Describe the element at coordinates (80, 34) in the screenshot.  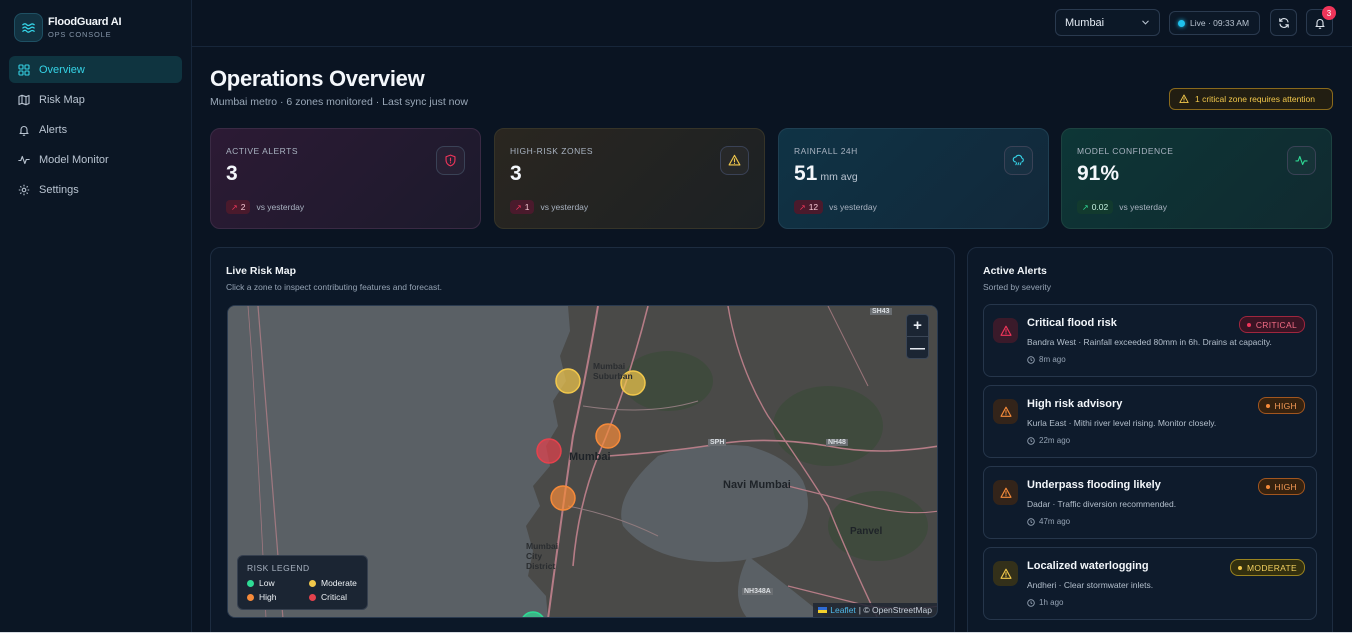
I see `brand-subtitle: OPS CONSOLE` at that location.